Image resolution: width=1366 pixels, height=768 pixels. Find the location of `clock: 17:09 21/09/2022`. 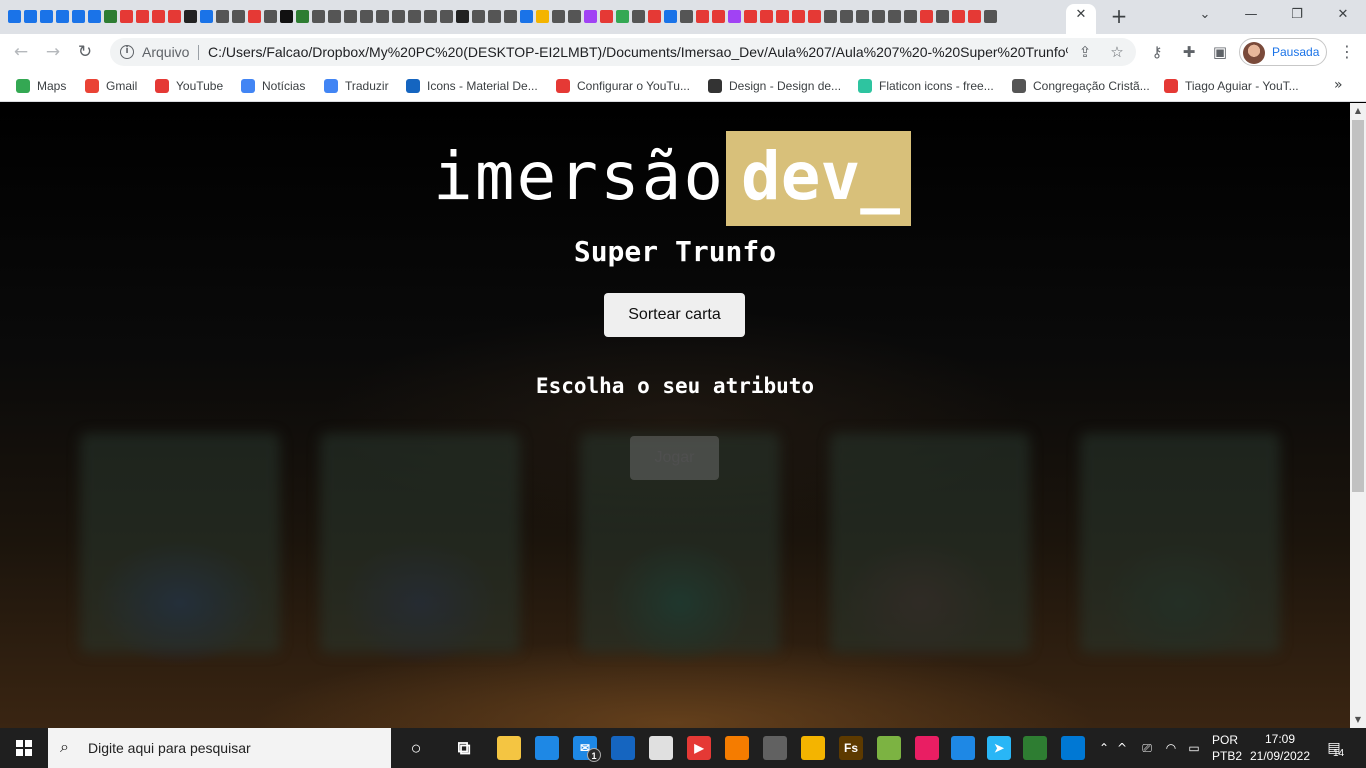

clock: 17:09 21/09/2022 is located at coordinates (1280, 748).